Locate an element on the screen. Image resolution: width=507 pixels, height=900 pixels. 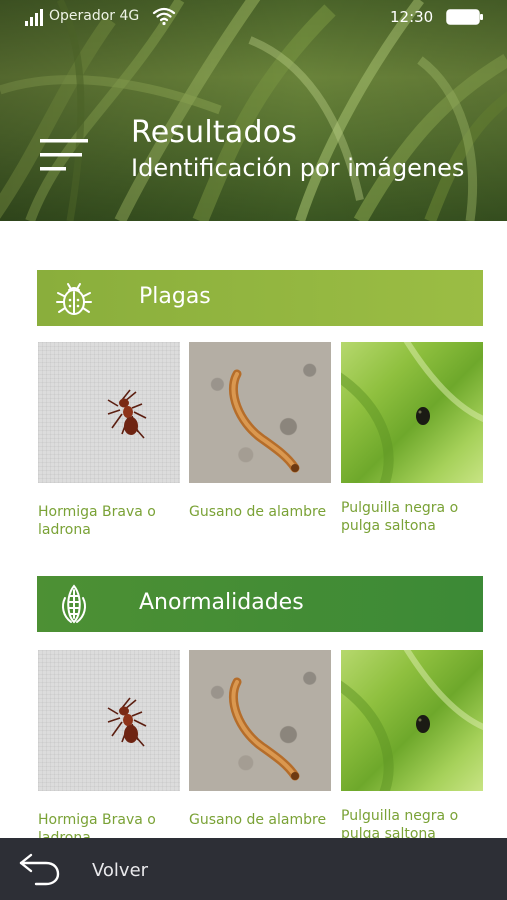
status-bar: Operador 4G 12:30 is located at coordinates (253, 17).